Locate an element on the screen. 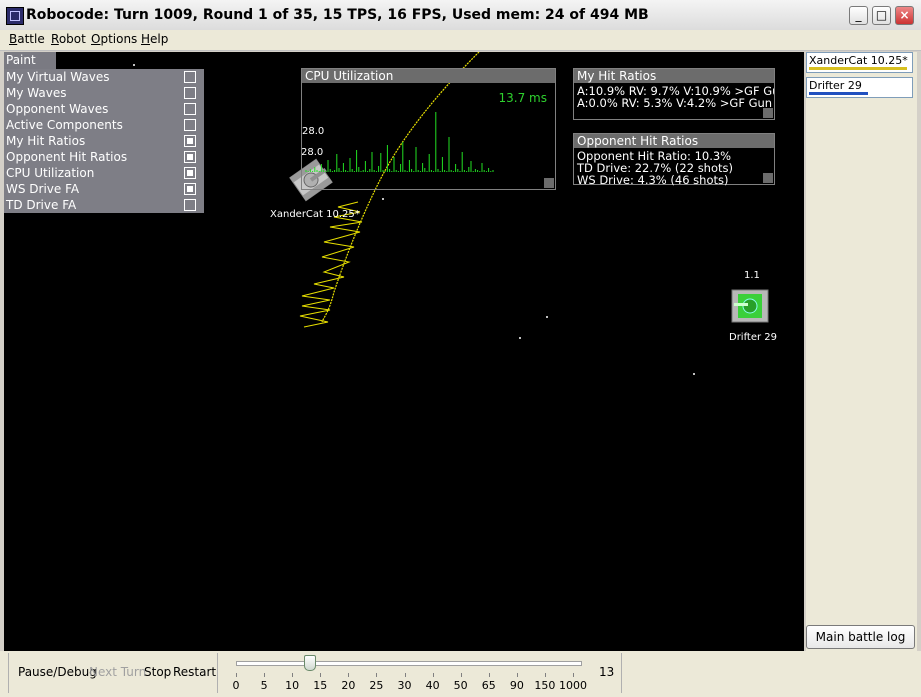 The width and height of the screenshot is (921, 697). paint-item-label: My Virtual Waves is located at coordinates (58, 77).